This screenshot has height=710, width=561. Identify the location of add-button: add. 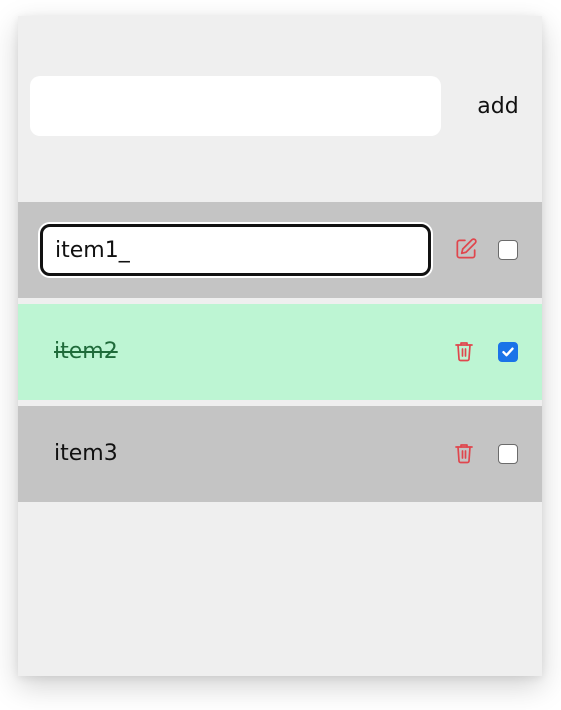
(498, 106).